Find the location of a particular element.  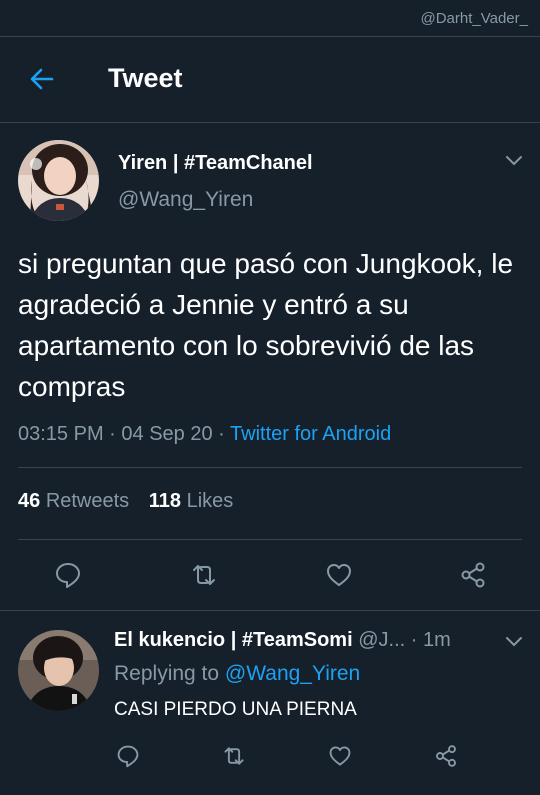

stats-bottom-divider is located at coordinates (270, 539).